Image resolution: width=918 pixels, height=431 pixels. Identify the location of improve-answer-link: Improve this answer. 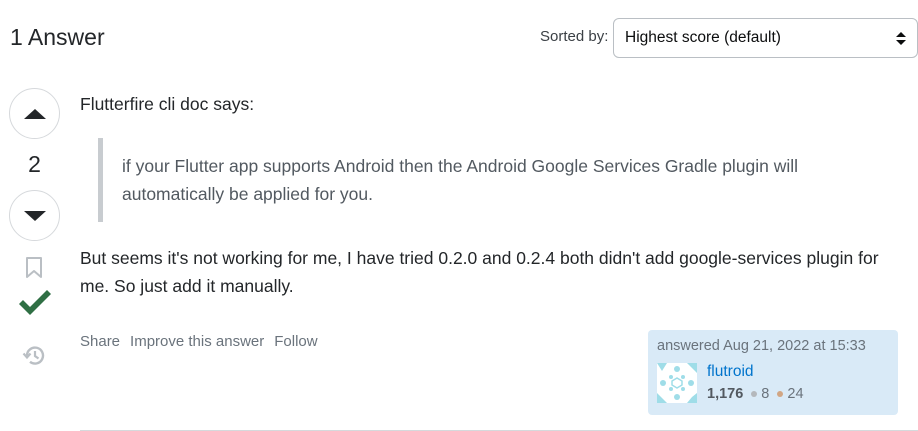
(197, 341).